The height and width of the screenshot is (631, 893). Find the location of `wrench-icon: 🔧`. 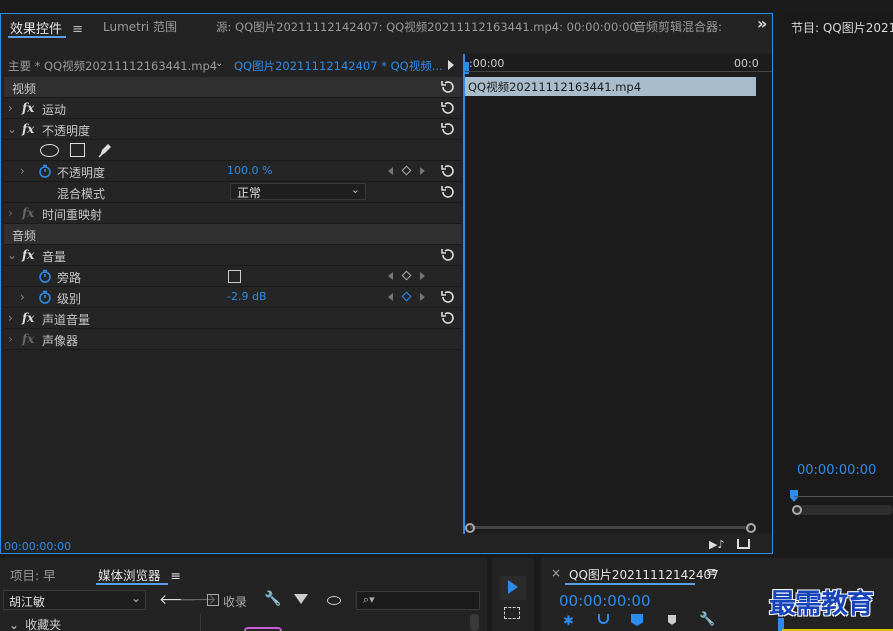

wrench-icon: 🔧 is located at coordinates (272, 599).